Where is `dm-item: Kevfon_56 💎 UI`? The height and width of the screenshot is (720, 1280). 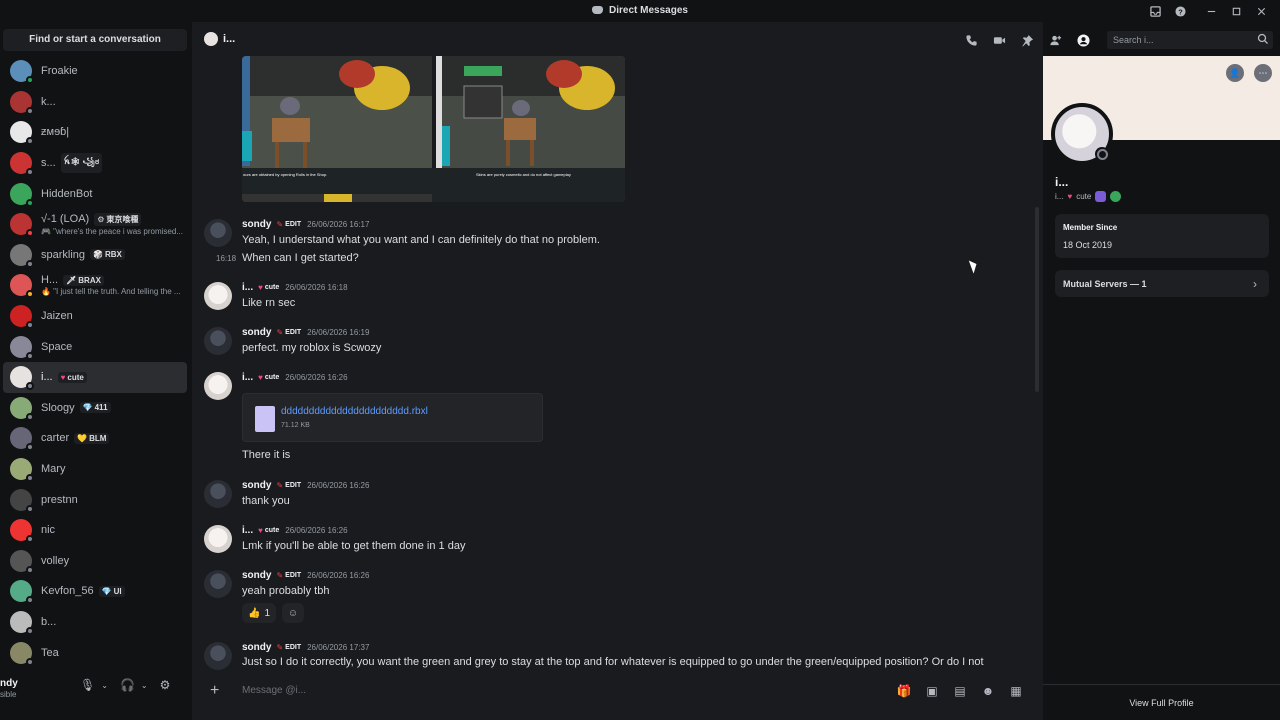
dm-item: Kevfon_56 💎 UI is located at coordinates (95, 591).